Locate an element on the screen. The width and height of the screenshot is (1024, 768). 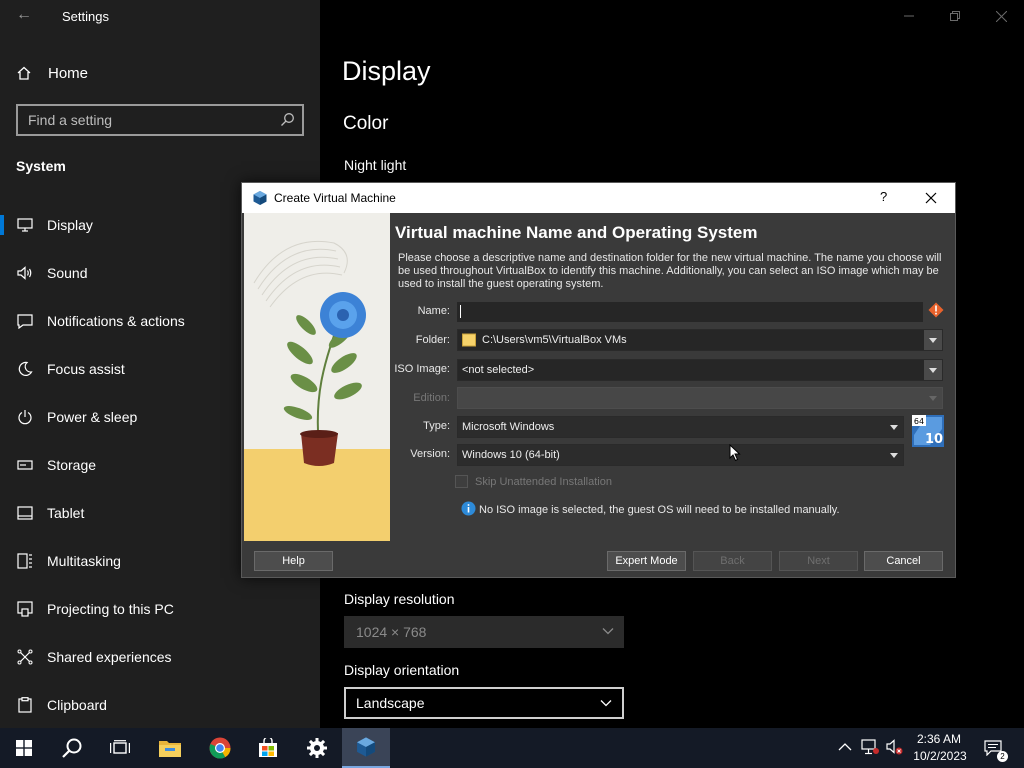
warning-icon is located at coordinates (936, 310).